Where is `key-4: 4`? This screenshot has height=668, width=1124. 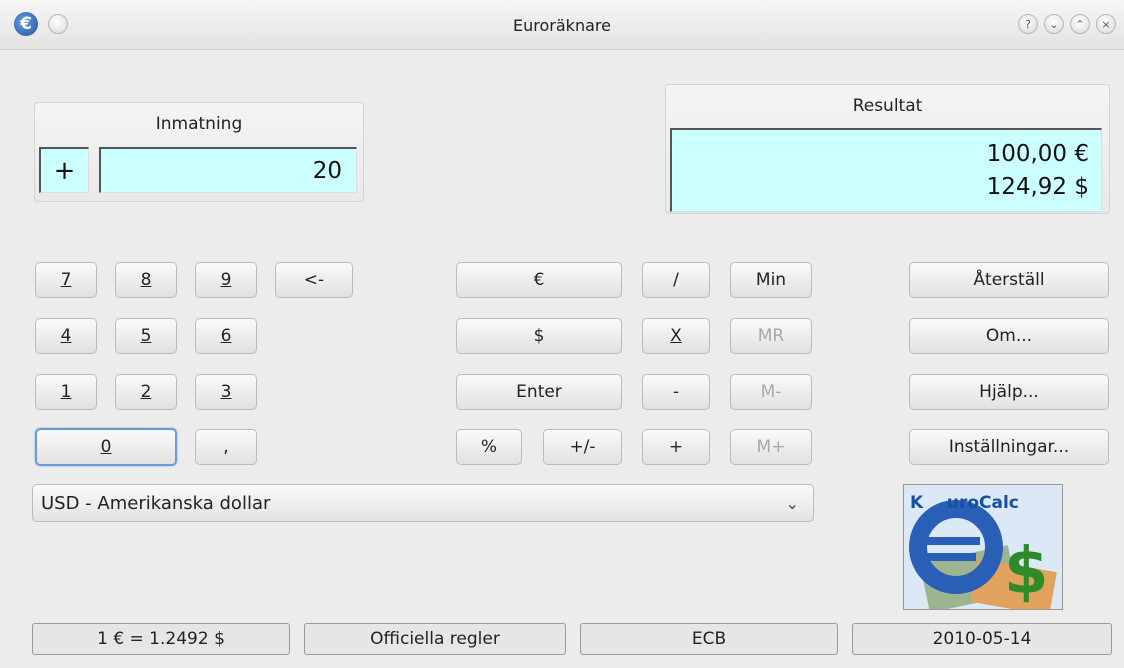
key-4: 4 is located at coordinates (66, 336).